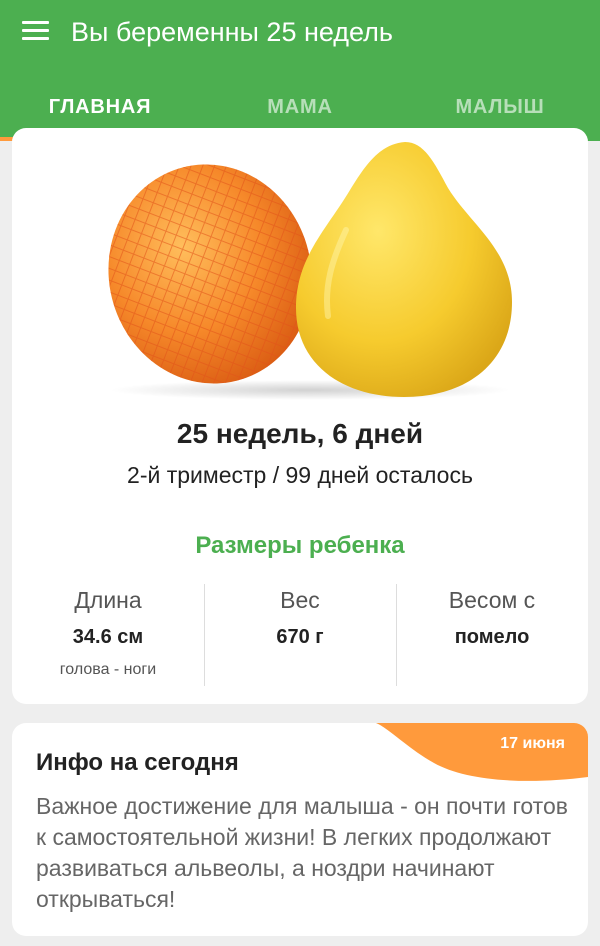 The height and width of the screenshot is (946, 600). I want to click on pregnancy-weeks: 25 недель, 6 дней, so click(300, 433).